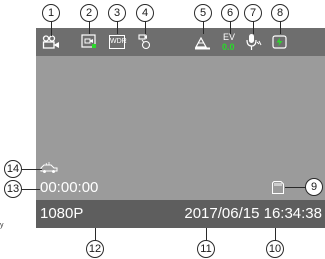 Image resolution: width=325 pixels, height=259 pixels. What do you see at coordinates (51, 42) in the screenshot?
I see `video-camera-icon` at bounding box center [51, 42].